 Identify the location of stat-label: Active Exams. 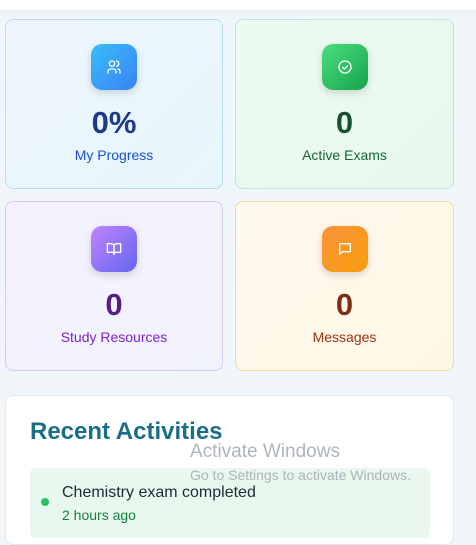
(344, 155).